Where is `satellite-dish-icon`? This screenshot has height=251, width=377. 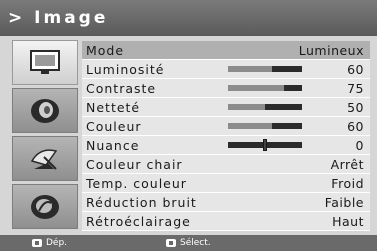
satellite-dish-icon is located at coordinates (45, 159).